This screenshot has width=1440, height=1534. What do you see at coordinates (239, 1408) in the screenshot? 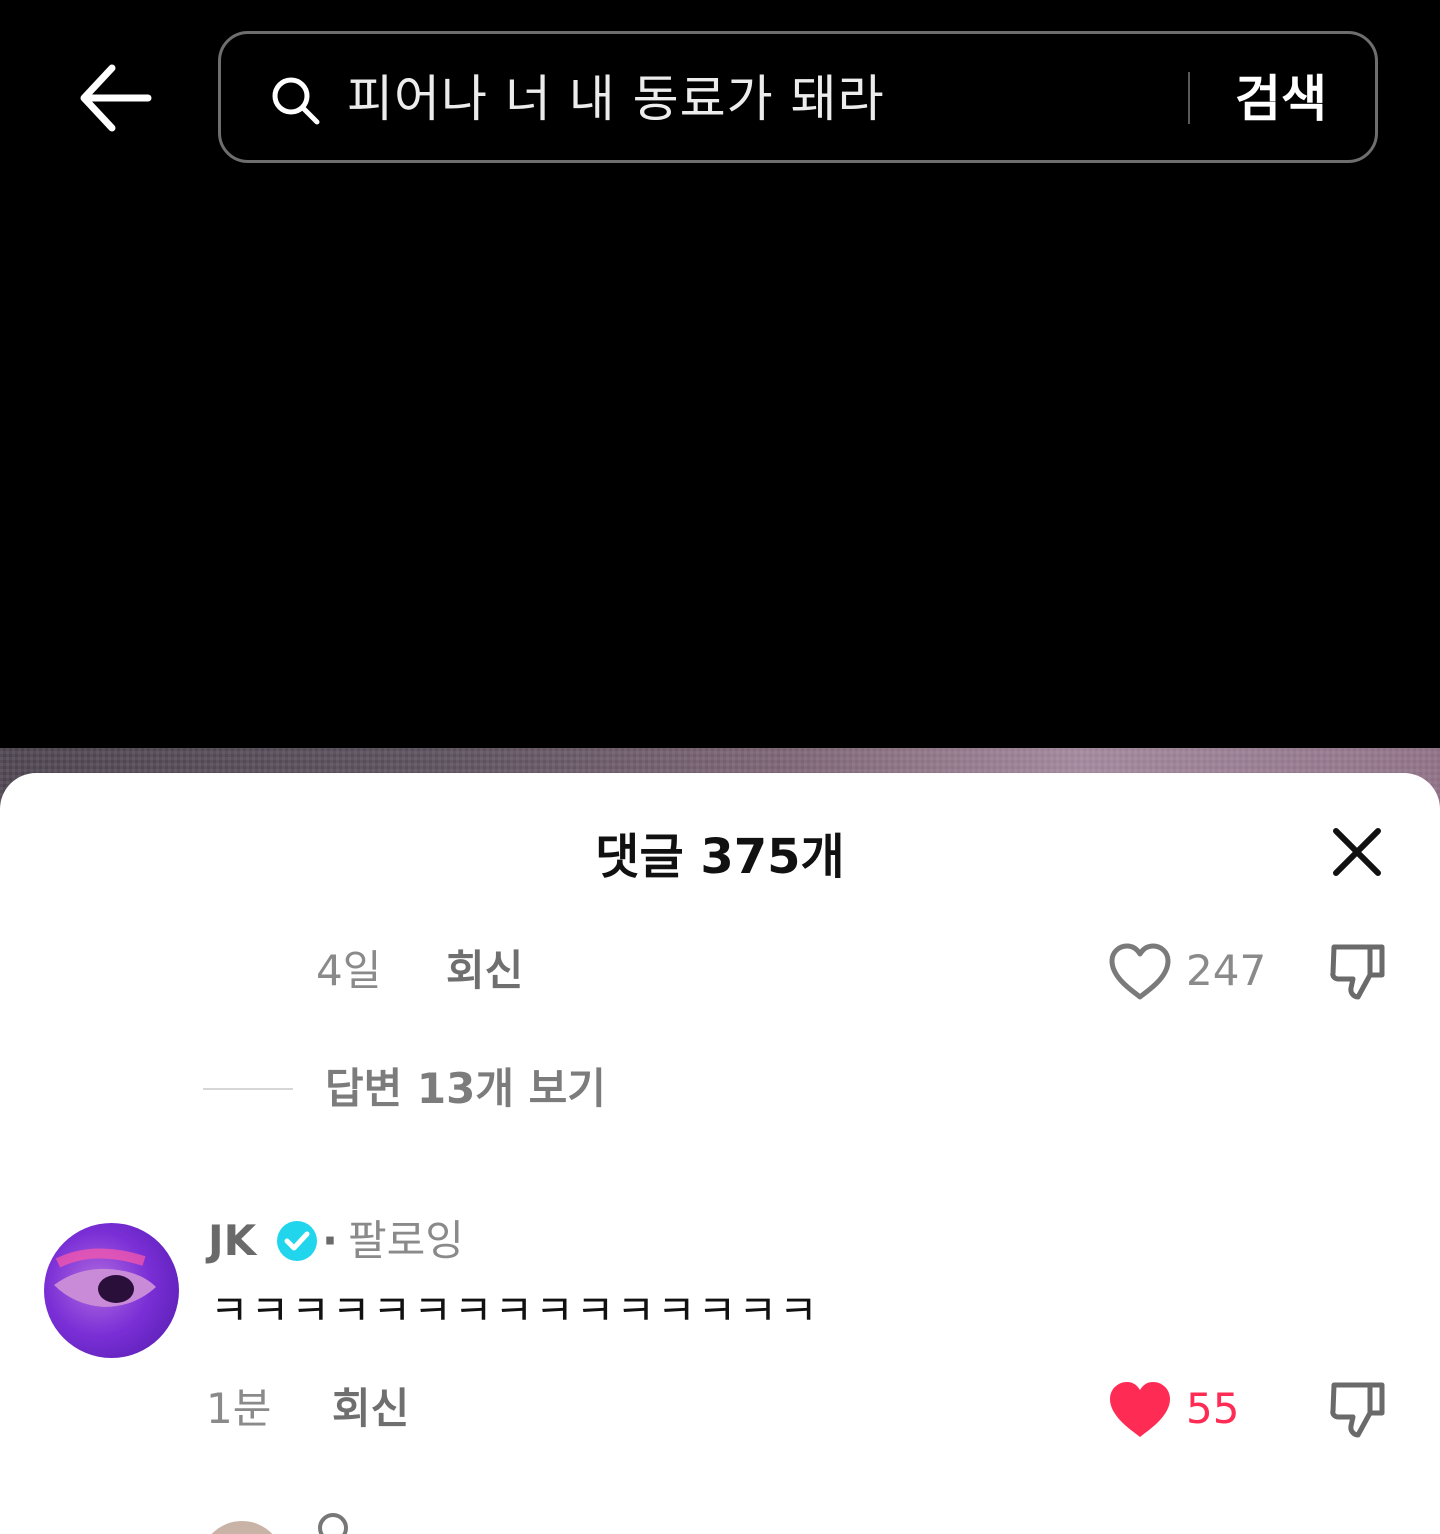
I see `comment-time: 1분` at bounding box center [239, 1408].